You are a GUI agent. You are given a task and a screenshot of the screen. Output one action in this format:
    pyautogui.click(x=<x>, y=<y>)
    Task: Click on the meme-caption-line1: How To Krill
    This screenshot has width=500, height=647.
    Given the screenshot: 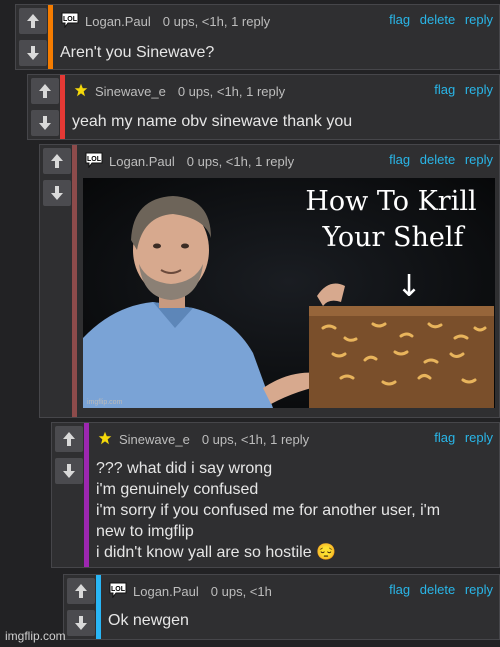 What is the action you would take?
    pyautogui.click(x=390, y=201)
    